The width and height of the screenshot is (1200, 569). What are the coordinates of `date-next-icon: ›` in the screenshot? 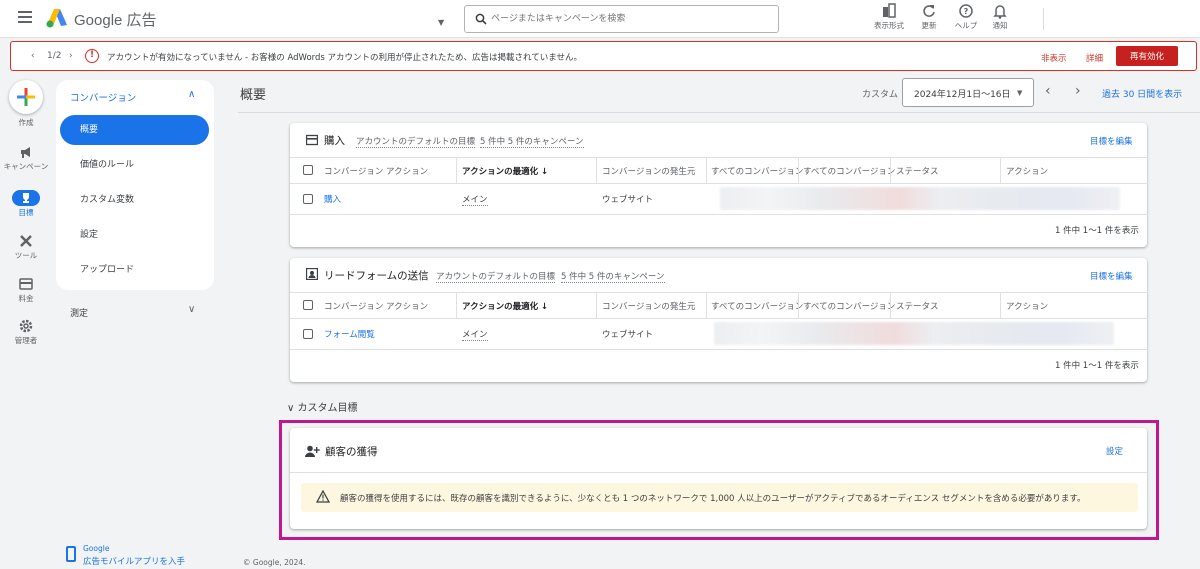 It's located at (1078, 91).